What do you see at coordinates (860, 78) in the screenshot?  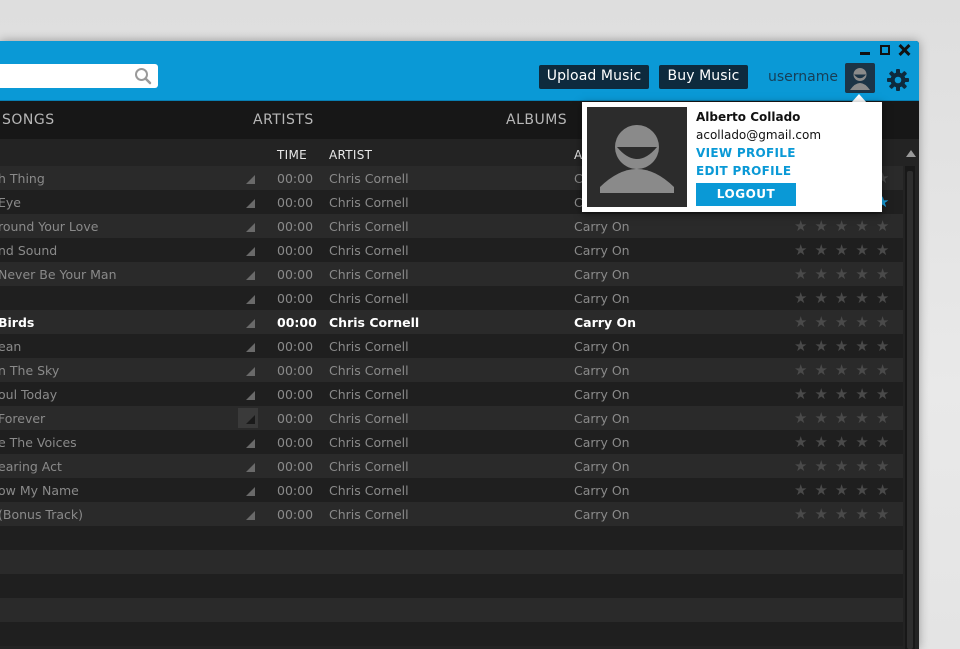 I see `avatar-button` at bounding box center [860, 78].